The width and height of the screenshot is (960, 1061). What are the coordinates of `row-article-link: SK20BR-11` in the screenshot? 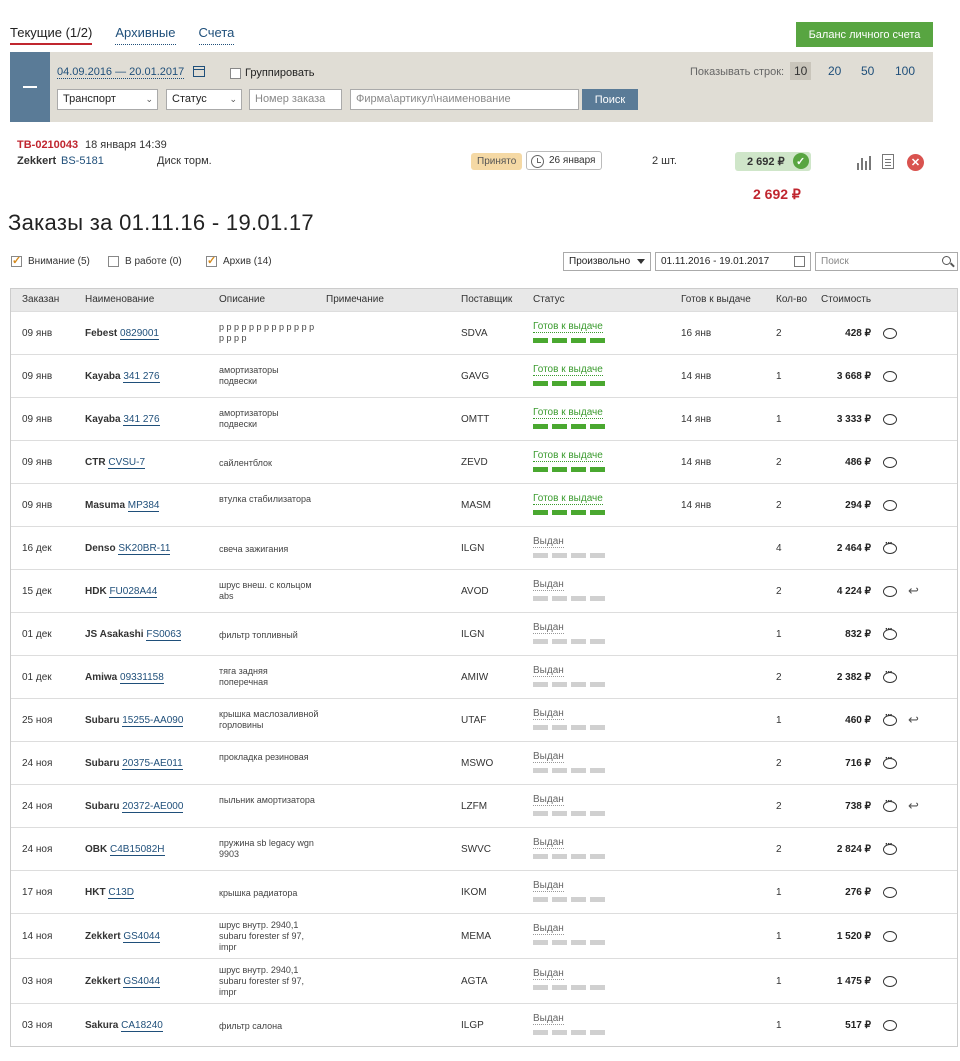 It's located at (144, 549).